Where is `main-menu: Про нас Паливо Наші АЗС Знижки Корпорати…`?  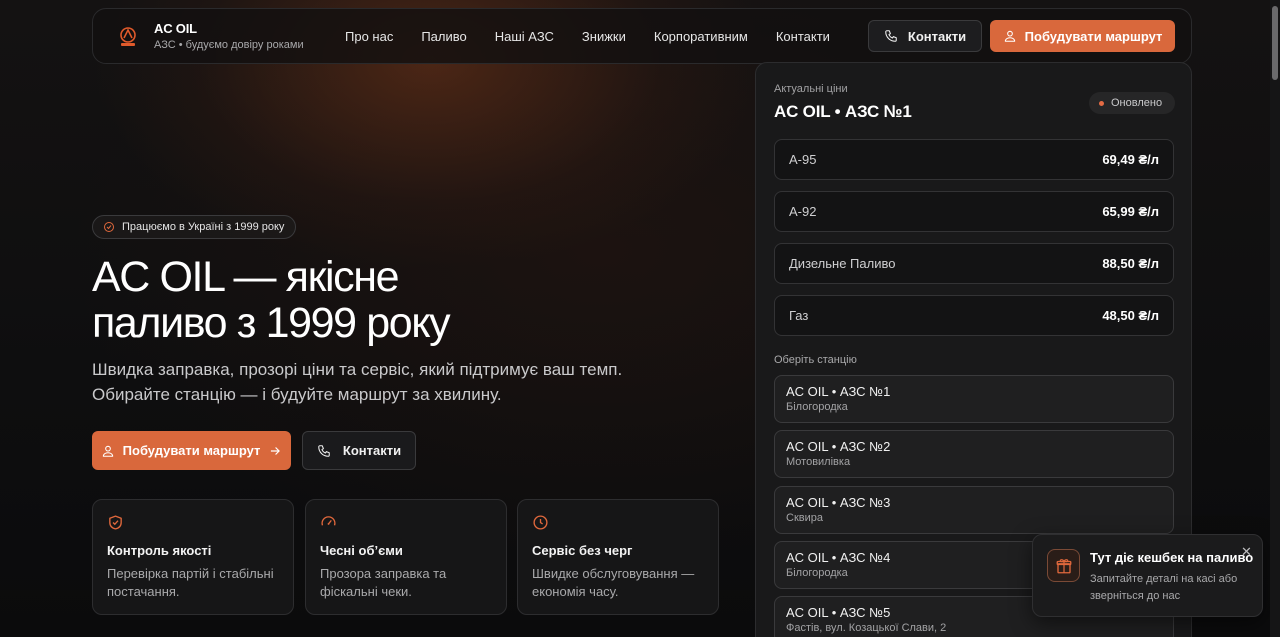 main-menu: Про нас Паливо Наші АЗС Знижки Корпорати… is located at coordinates (601, 36).